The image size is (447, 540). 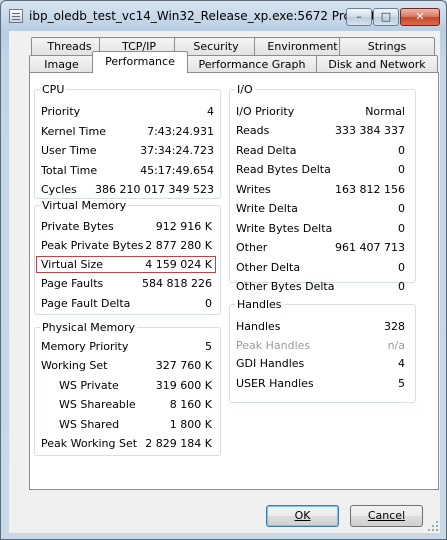 What do you see at coordinates (320, 326) in the screenshot?
I see `handles-row: Handles 328` at bounding box center [320, 326].